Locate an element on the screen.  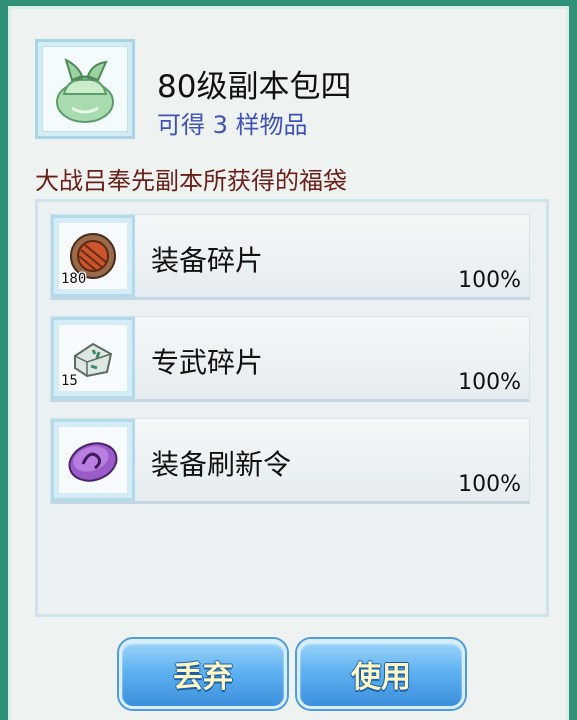
reward-icon-frame is located at coordinates (93, 460).